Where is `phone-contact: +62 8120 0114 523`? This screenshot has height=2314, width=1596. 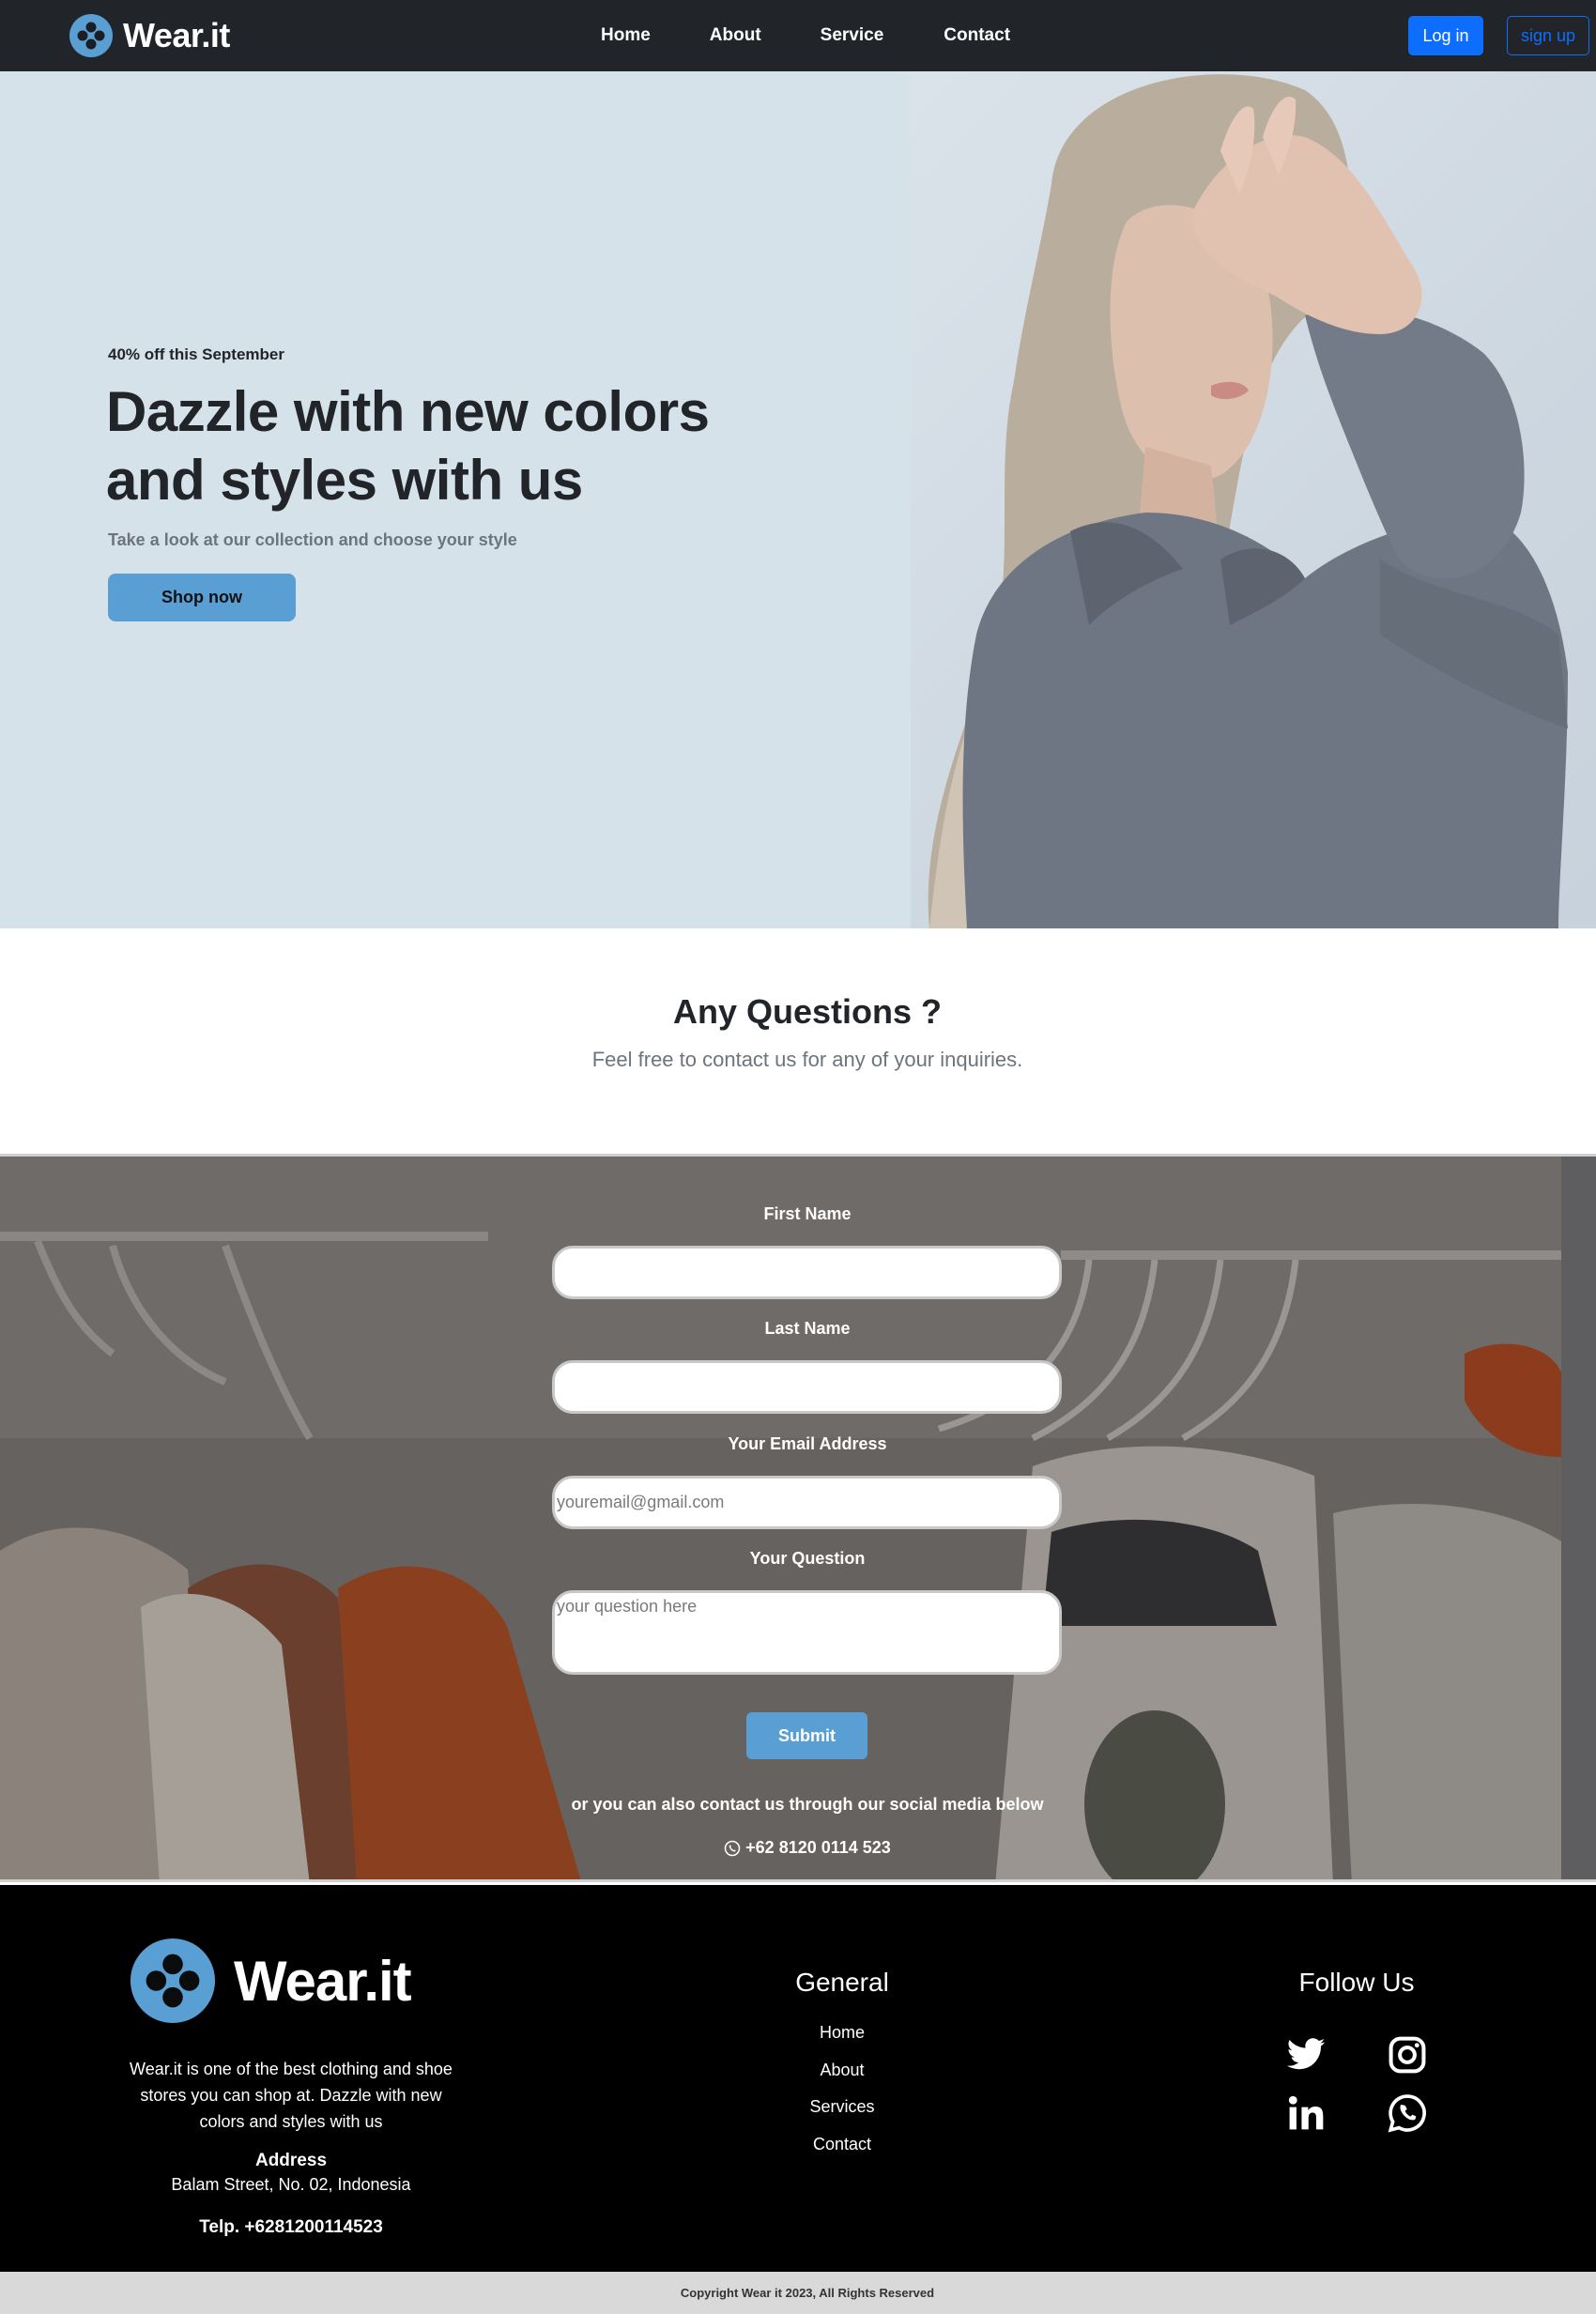
phone-contact: +62 8120 0114 523 is located at coordinates (798, 1848).